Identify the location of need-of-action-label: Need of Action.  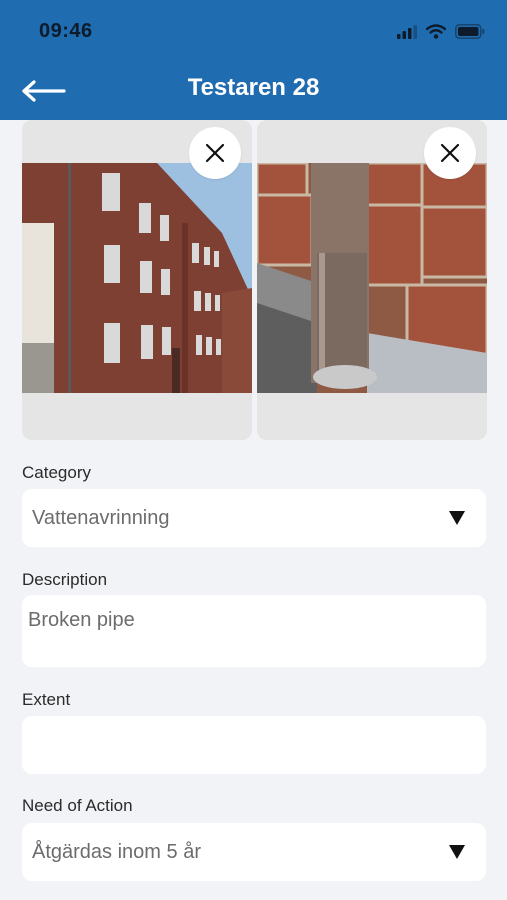
(77, 805).